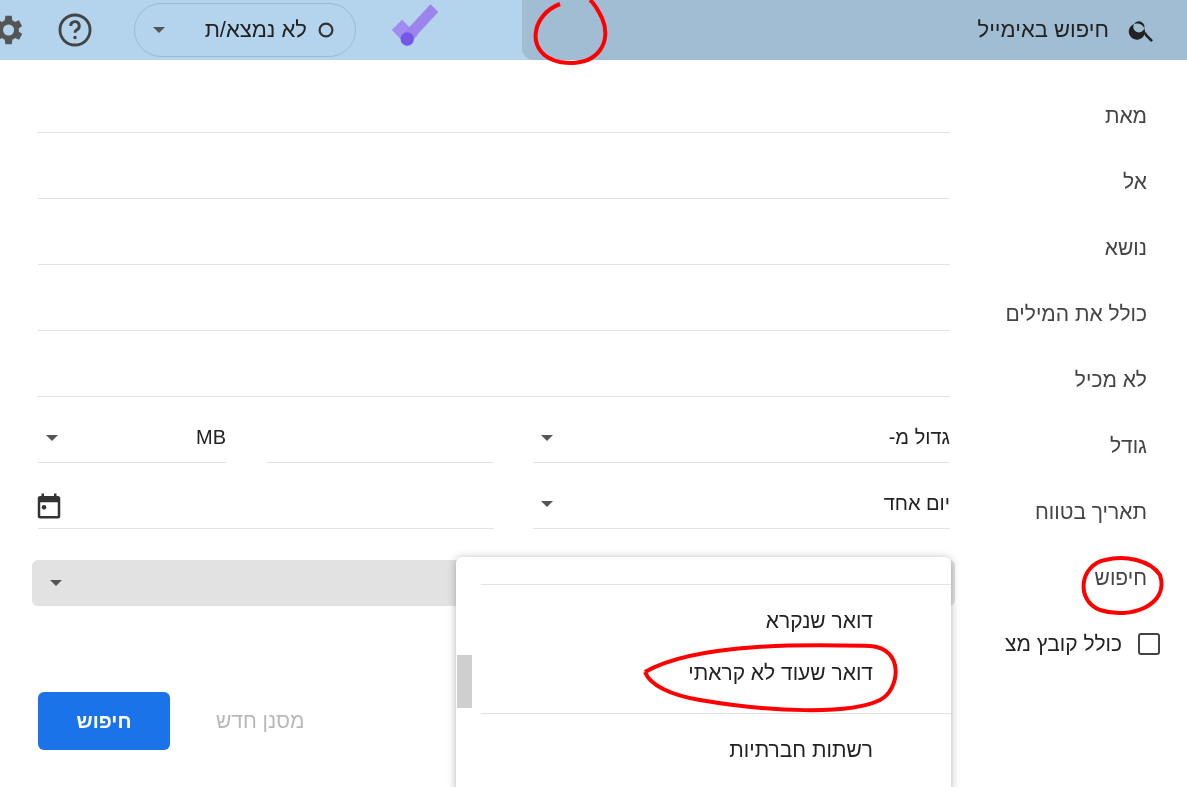  Describe the element at coordinates (1134, 182) in the screenshot. I see `field-label: אל` at that location.